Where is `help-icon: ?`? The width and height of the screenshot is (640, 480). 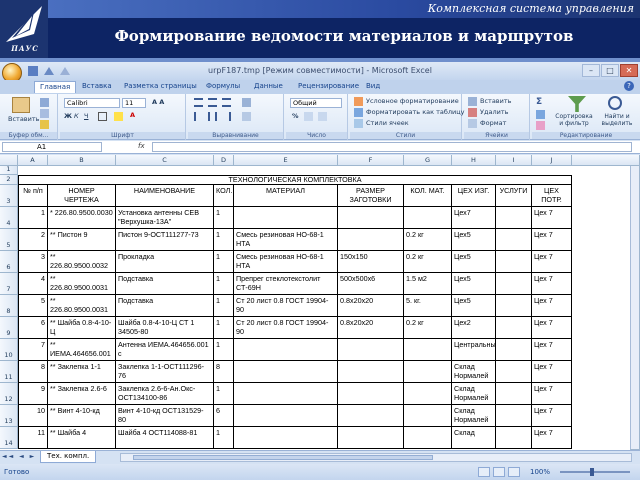
help-icon: ? is located at coordinates (629, 86).